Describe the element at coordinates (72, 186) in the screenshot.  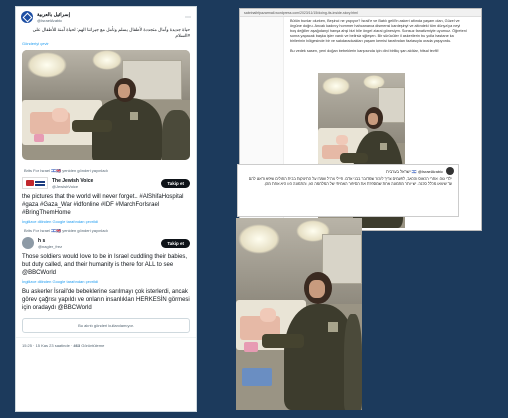
I see `jv-handle: @JewishVoice` at that location.